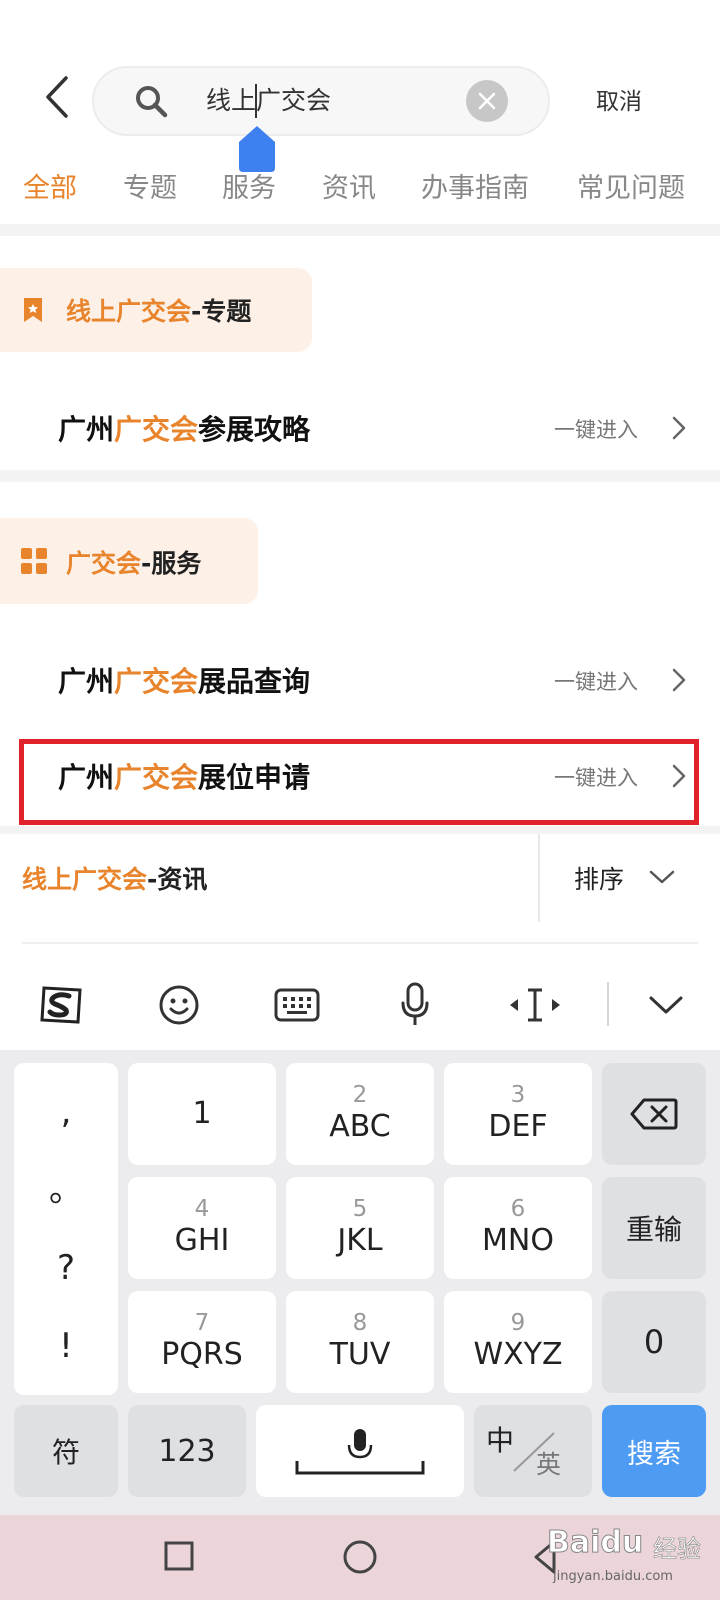  Describe the element at coordinates (415, 1005) in the screenshot. I see `microphone-icon` at that location.